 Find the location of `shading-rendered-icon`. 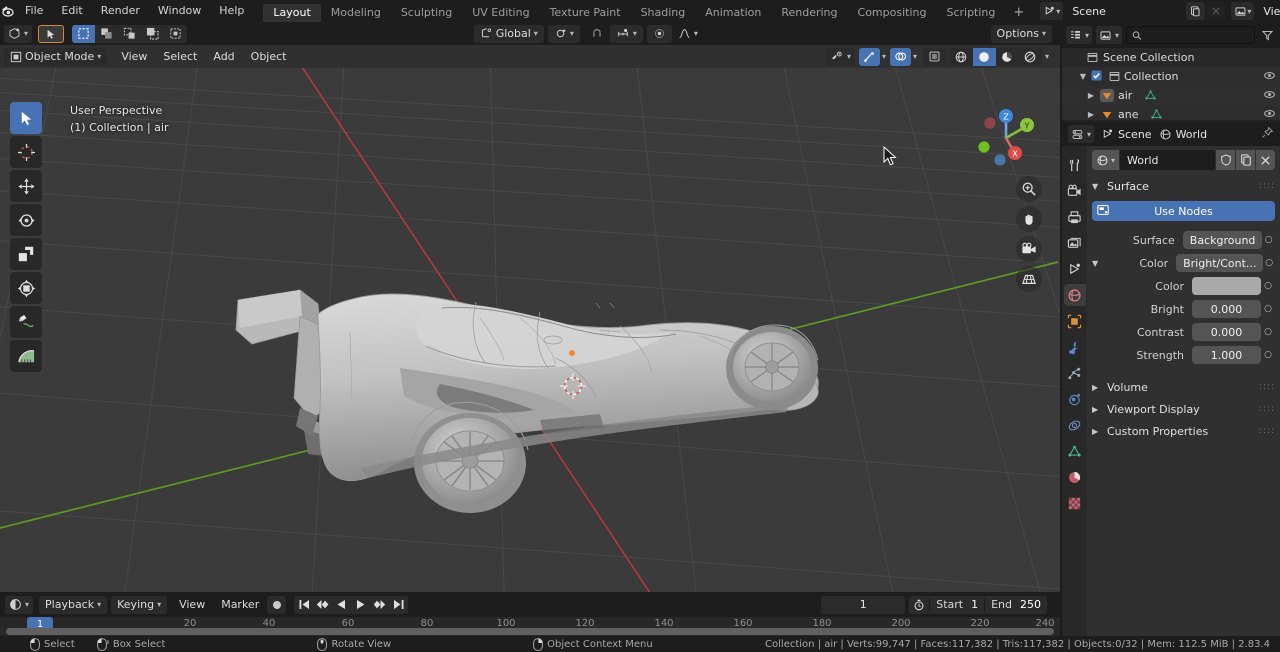

shading-rendered-icon is located at coordinates (1030, 57).